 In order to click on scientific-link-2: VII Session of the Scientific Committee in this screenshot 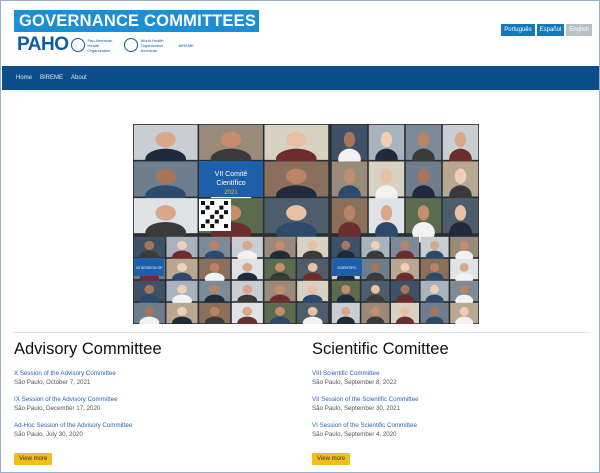, I will do `click(447, 399)`.